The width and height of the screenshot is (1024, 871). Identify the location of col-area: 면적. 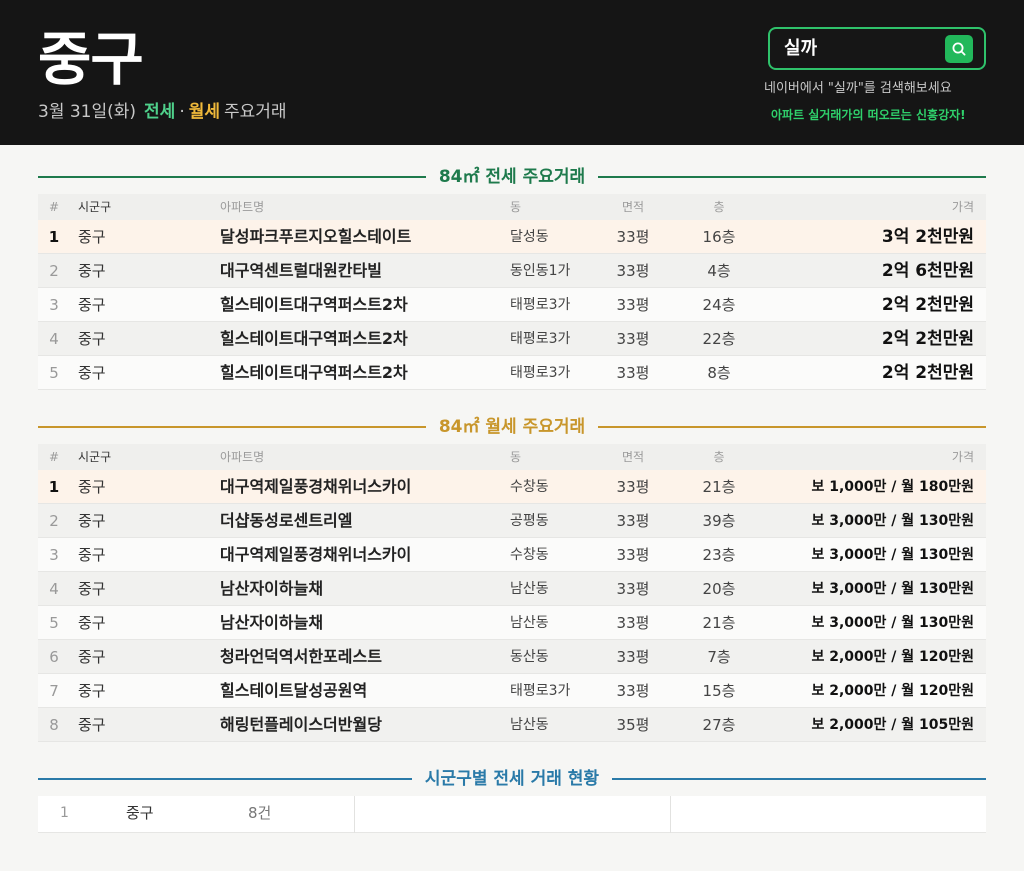
(633, 207).